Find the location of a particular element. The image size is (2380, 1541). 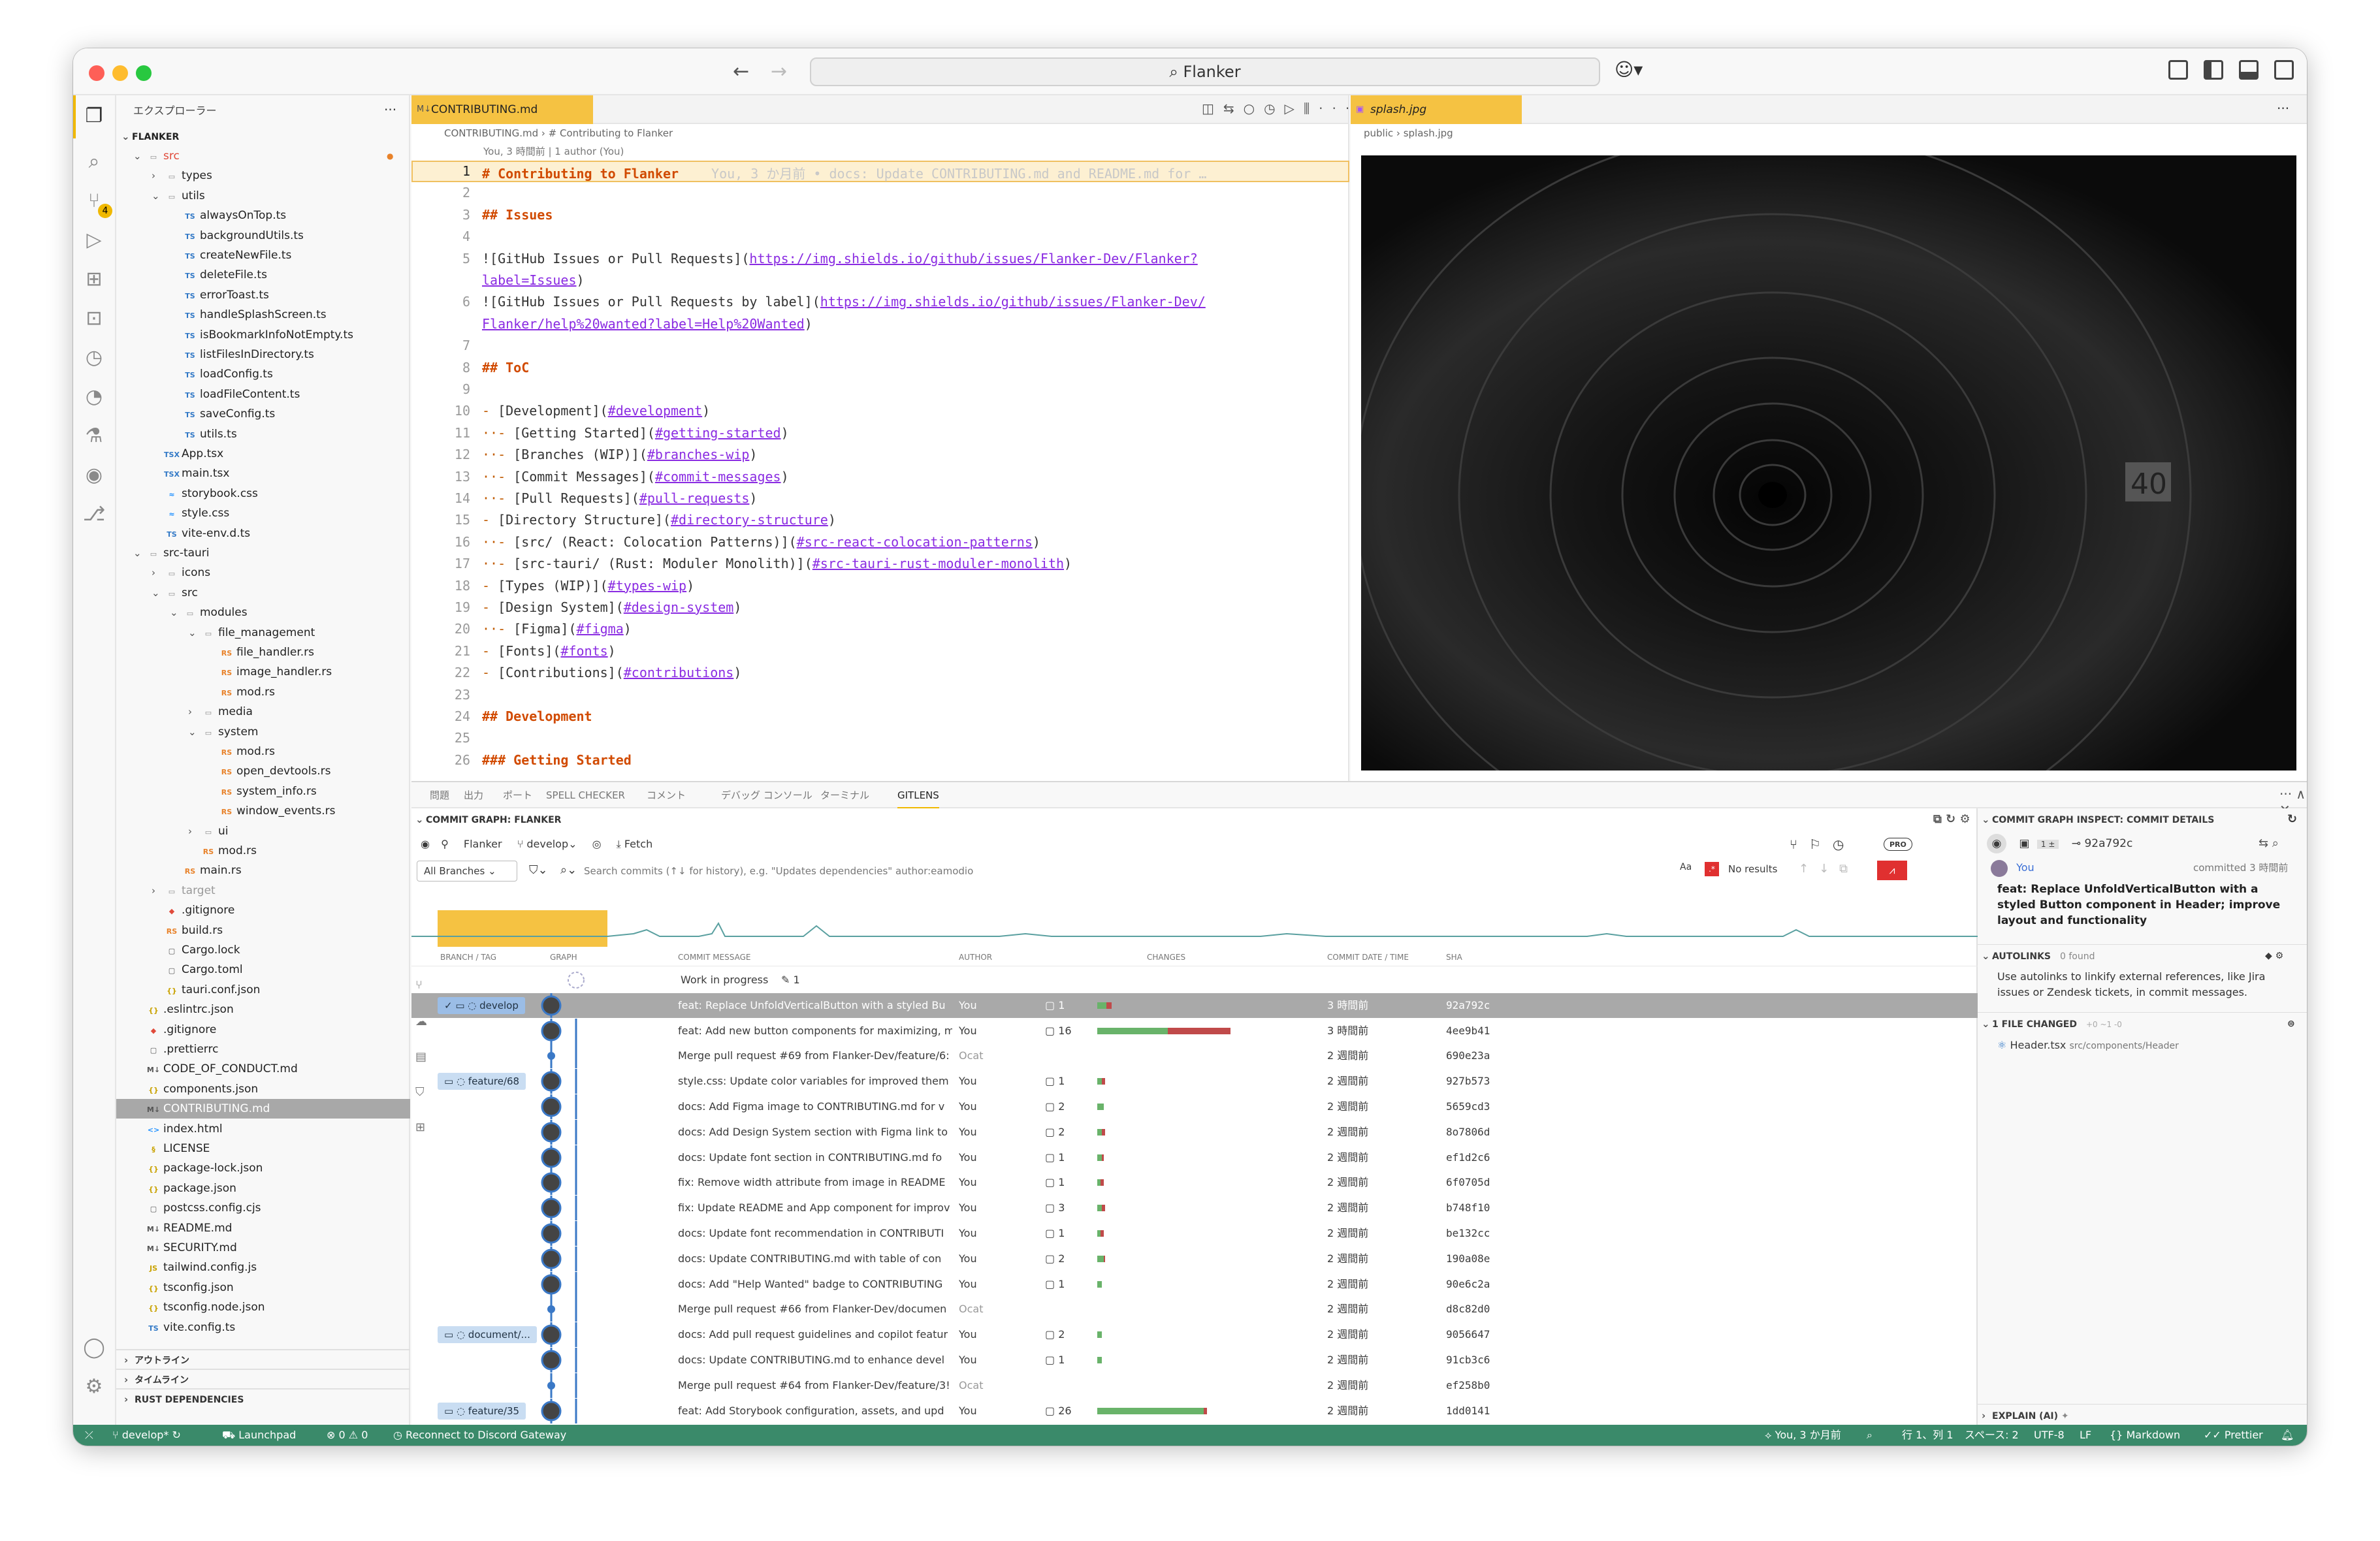

tree-item: TS listFilesInDirectory.ts is located at coordinates (263, 354).